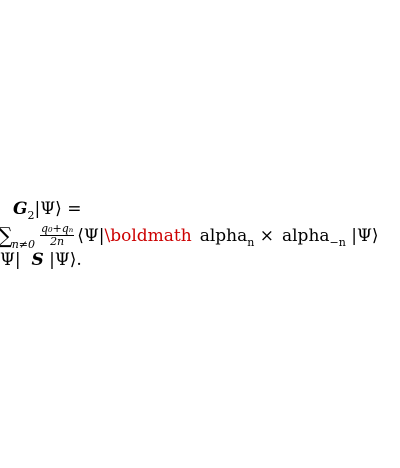 The height and width of the screenshot is (468, 400). I want to click on fraction: q₀+qₙ 2n, so click(57, 235).